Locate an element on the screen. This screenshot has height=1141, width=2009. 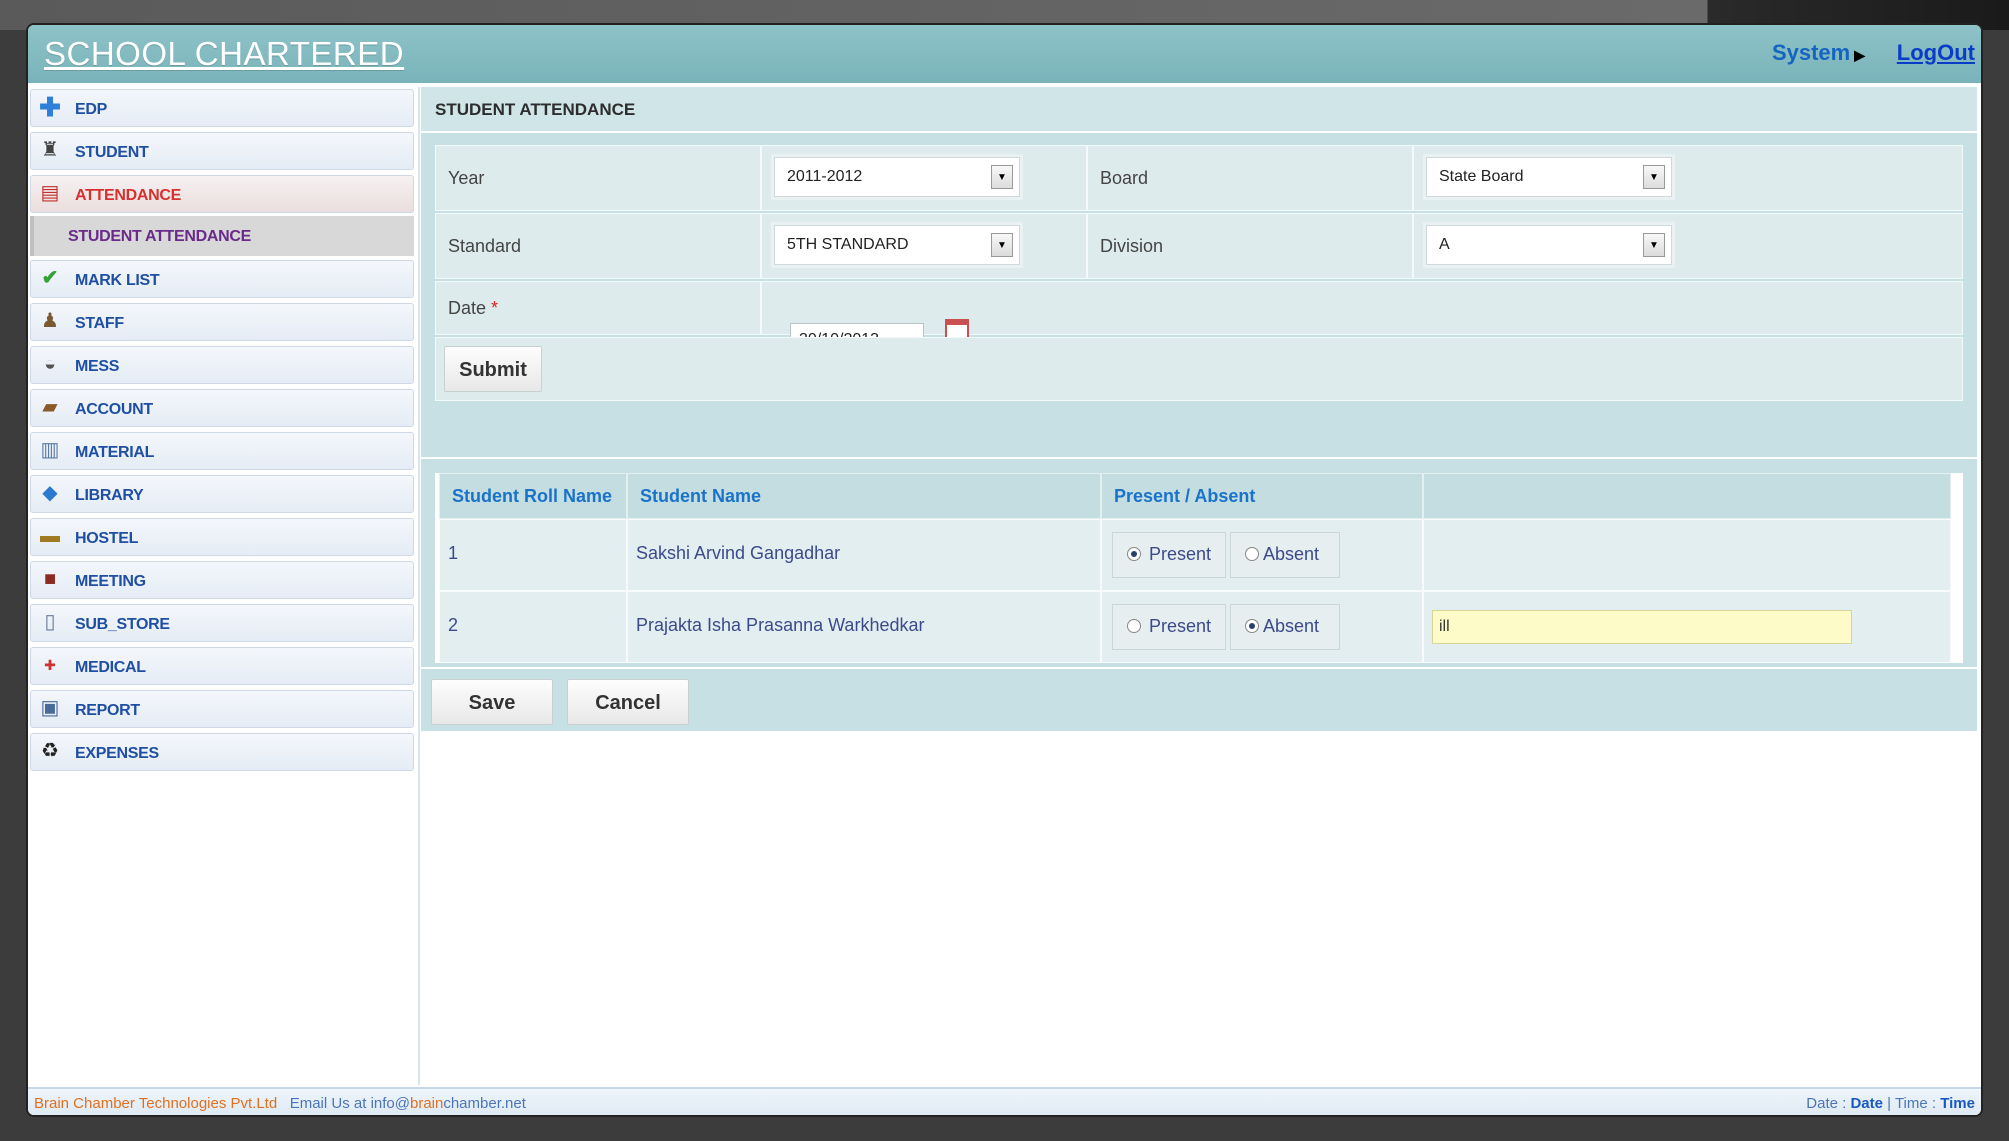
medical-icon: ✚ is located at coordinates (50, 665).